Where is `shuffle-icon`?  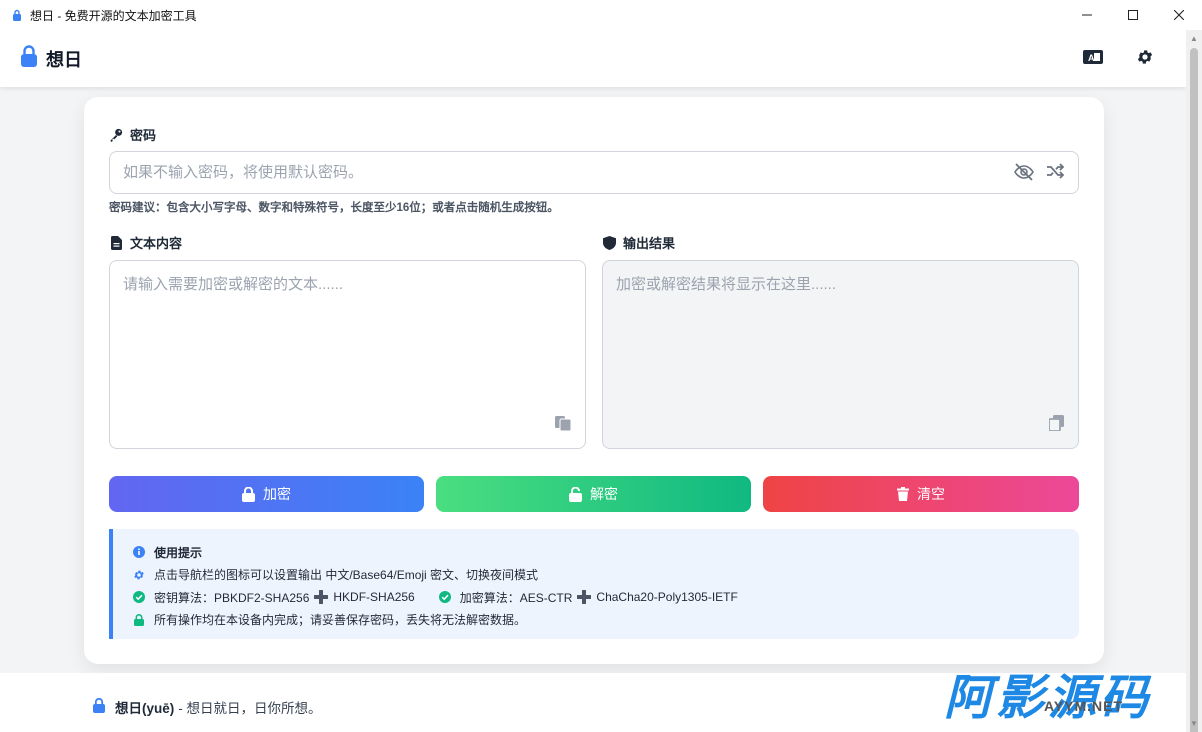 shuffle-icon is located at coordinates (1055, 174).